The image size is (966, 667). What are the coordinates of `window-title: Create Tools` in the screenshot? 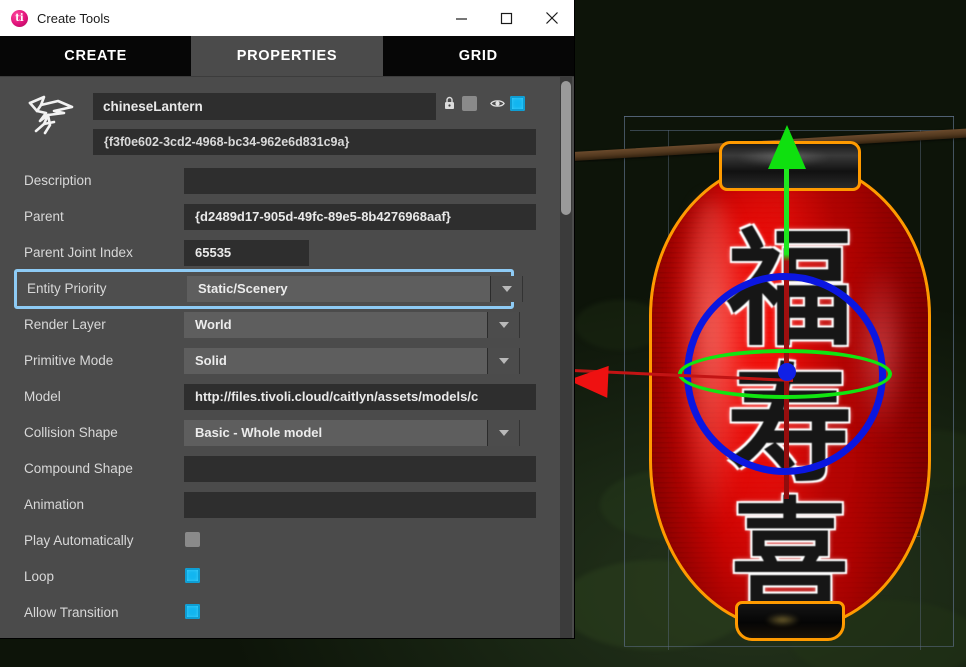 It's located at (73, 18).